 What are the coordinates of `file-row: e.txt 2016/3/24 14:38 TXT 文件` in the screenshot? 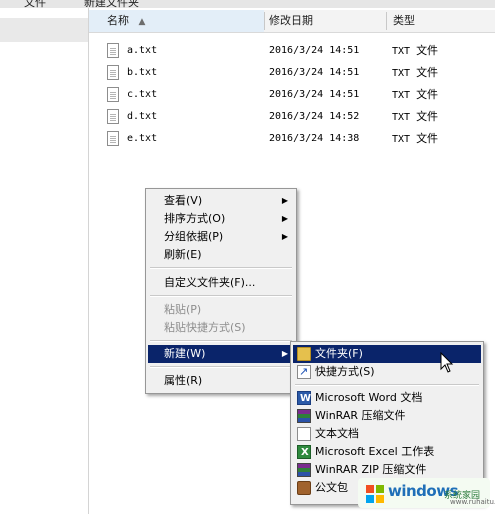 It's located at (292, 139).